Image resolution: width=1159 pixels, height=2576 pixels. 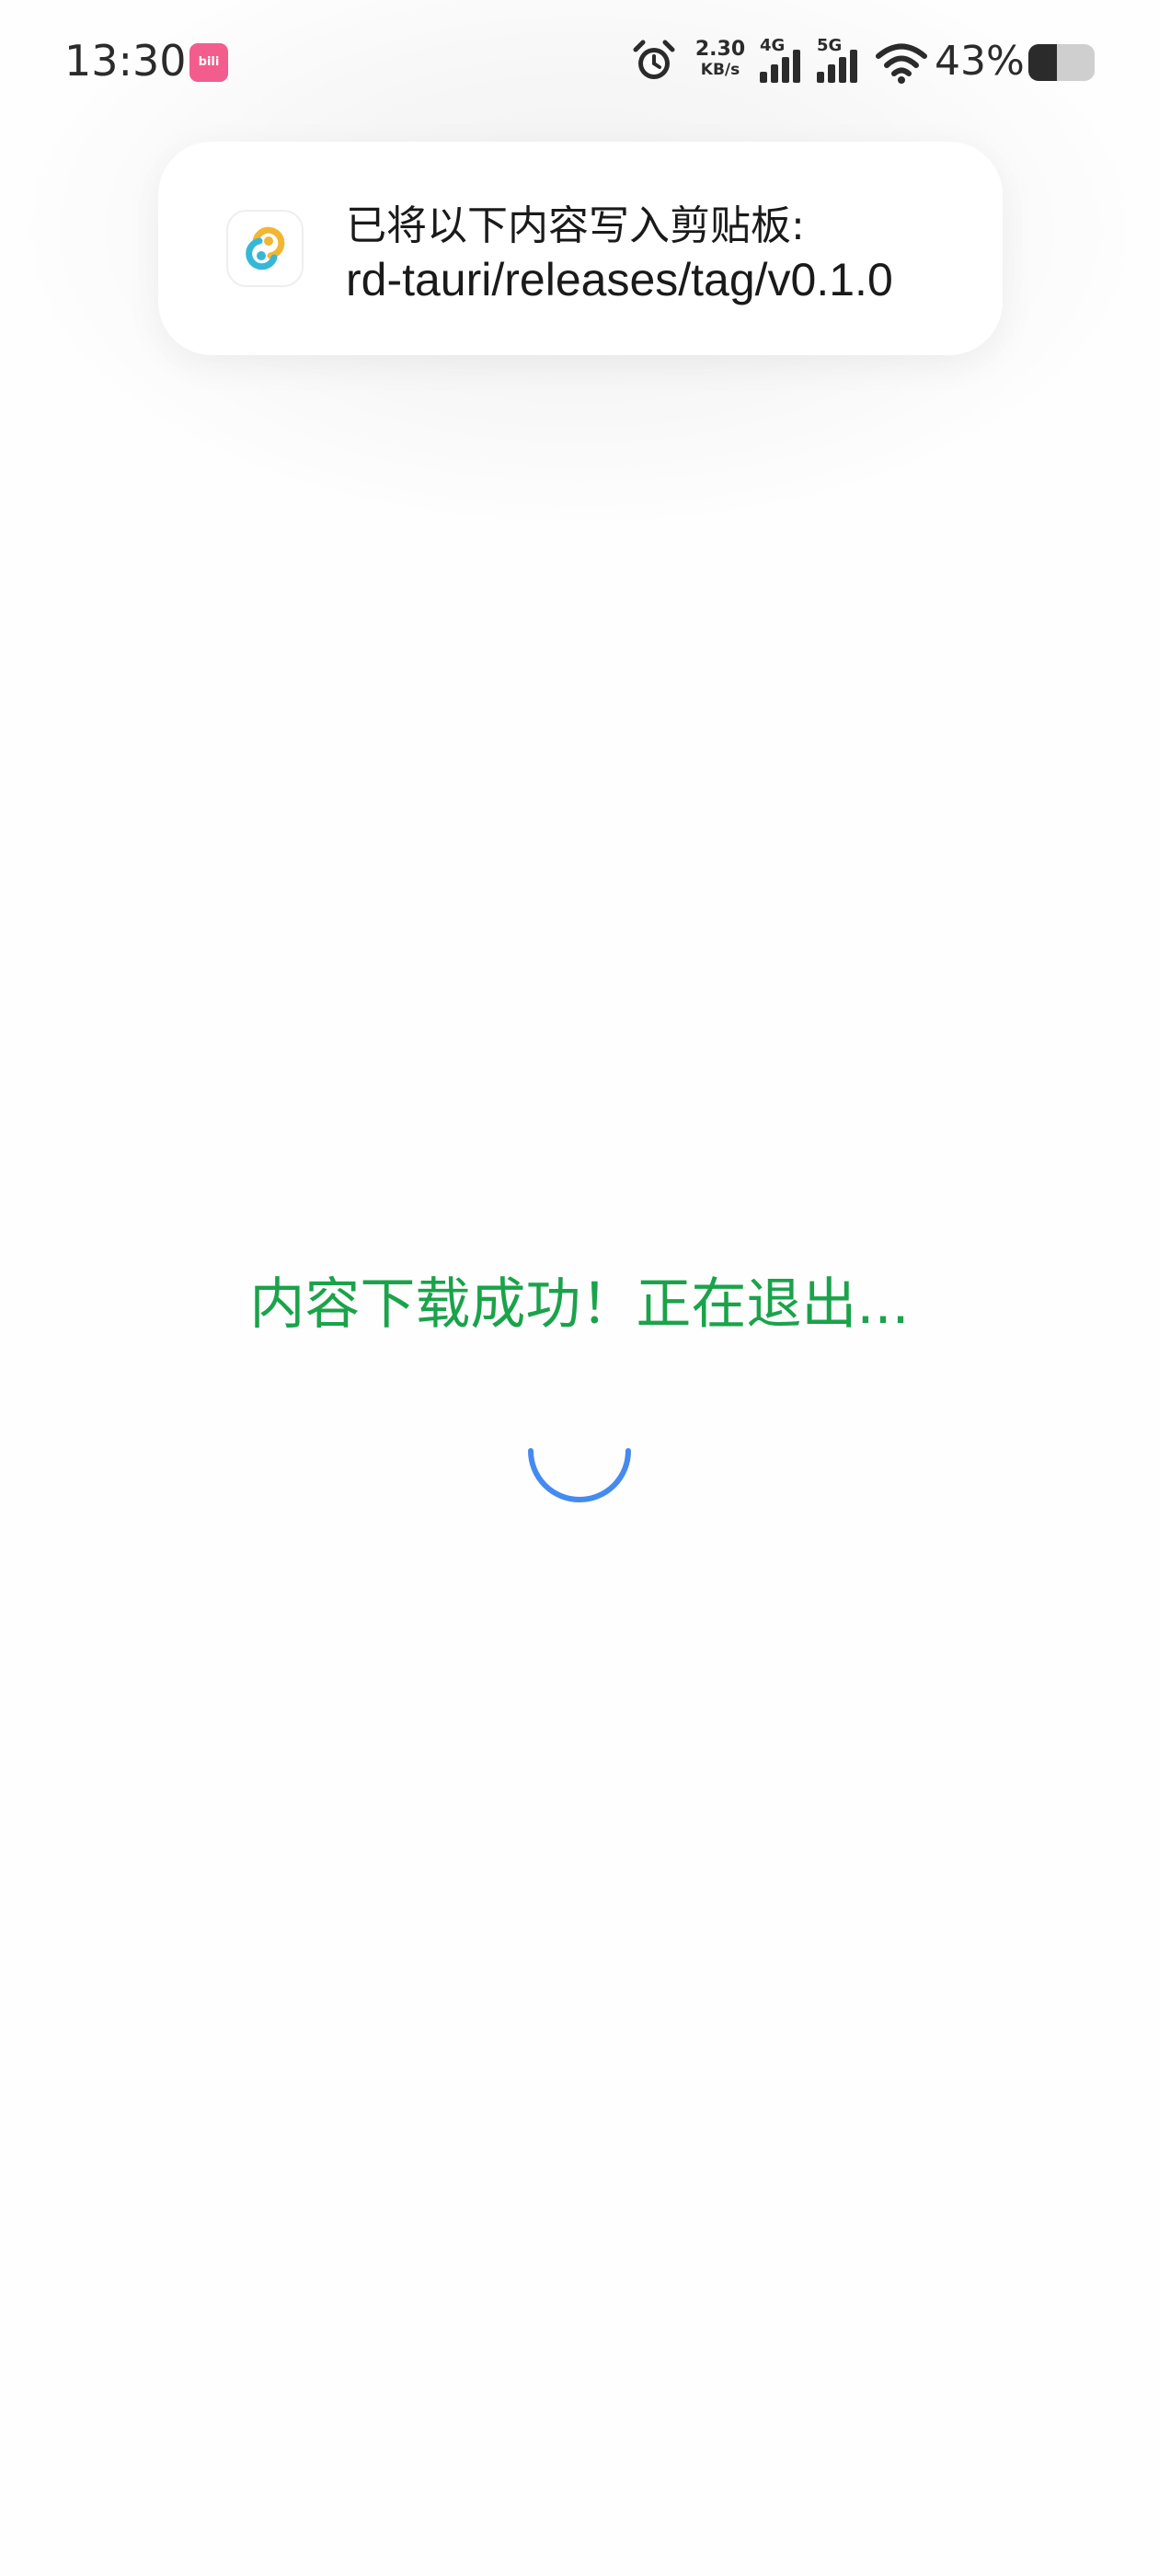 What do you see at coordinates (575, 225) in the screenshot?
I see `toast-title: 已将以下内容写入剪贴板:` at bounding box center [575, 225].